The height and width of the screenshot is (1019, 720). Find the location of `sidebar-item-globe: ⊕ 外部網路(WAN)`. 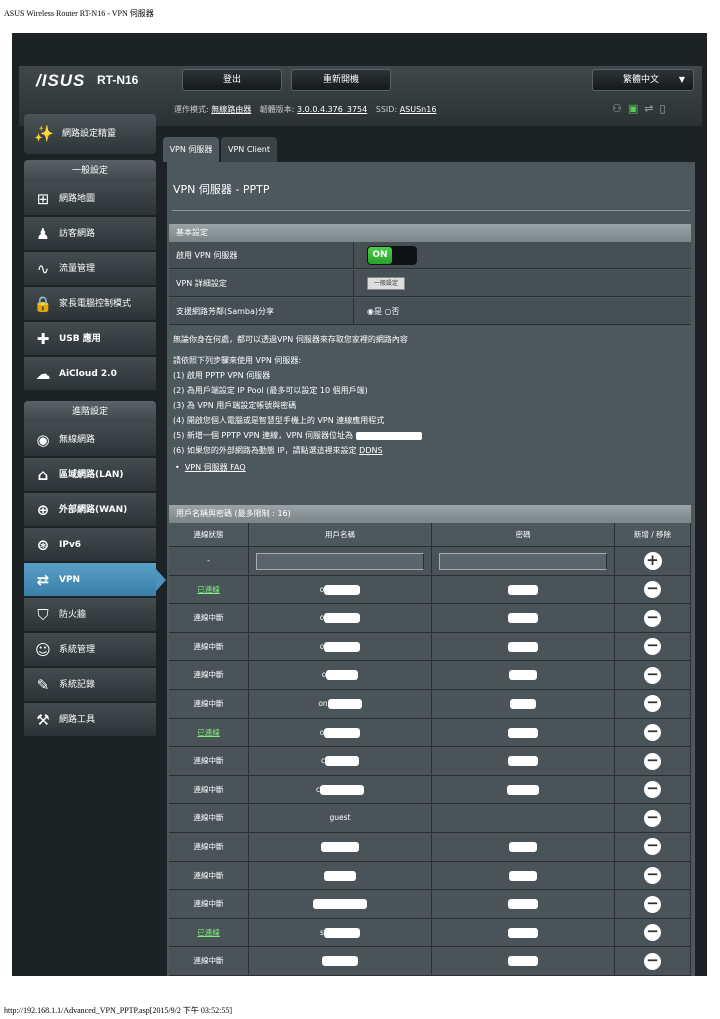

sidebar-item-globe: ⊕ 外部網路(WAN) is located at coordinates (90, 510).